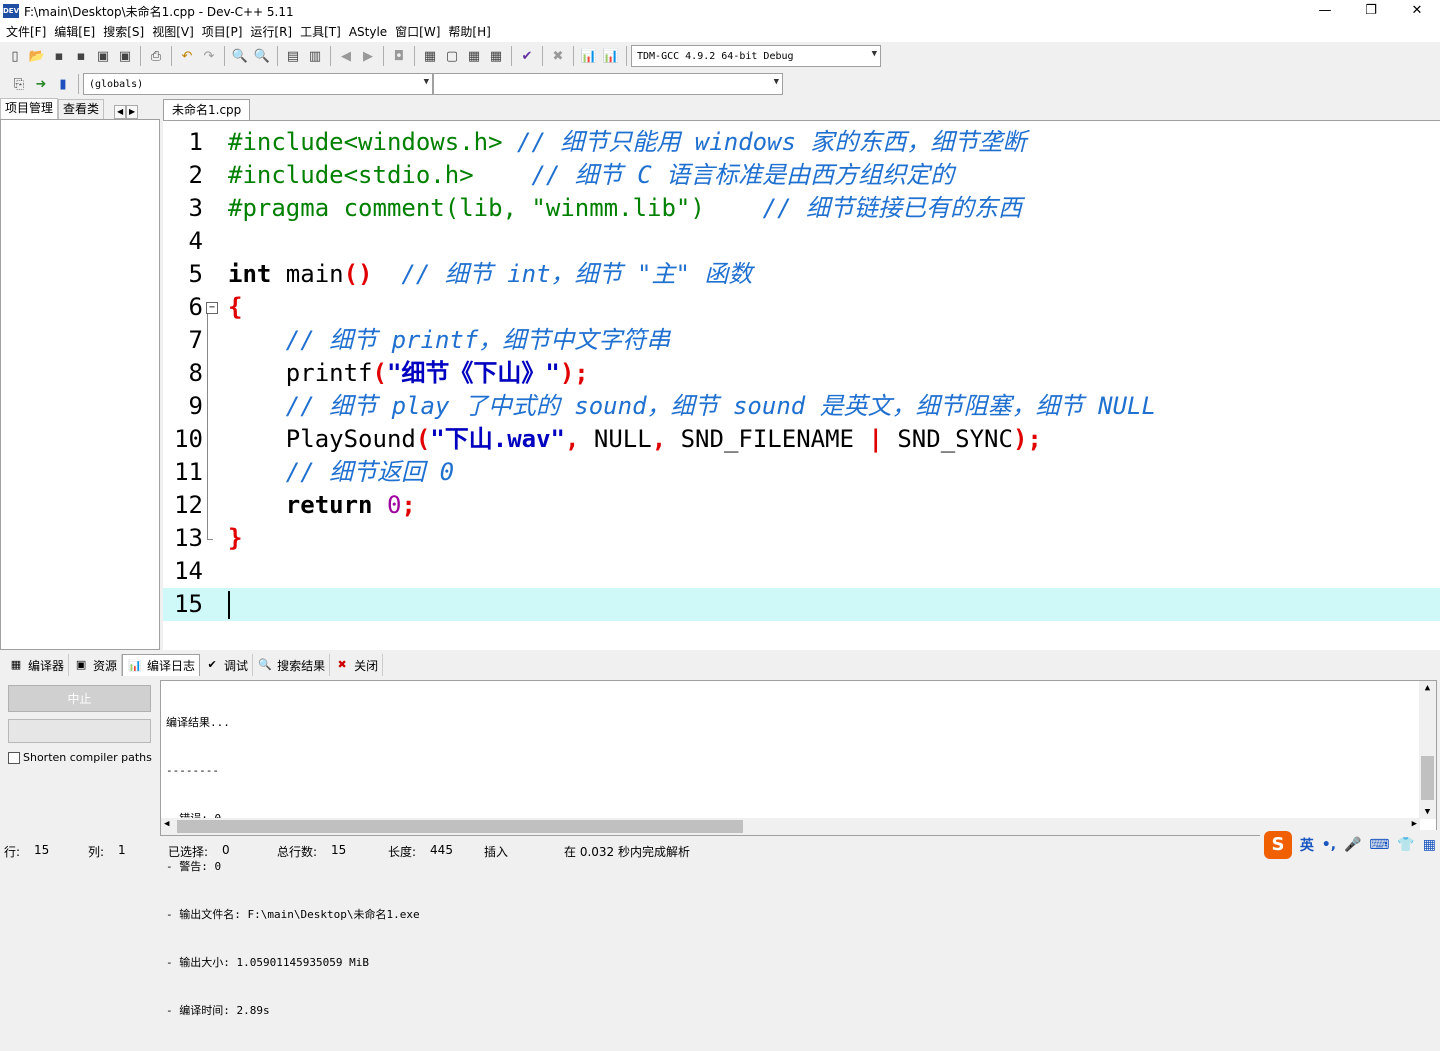 This screenshot has width=1440, height=1051. Describe the element at coordinates (207, 109) in the screenshot. I see `tab-file: 未命名1.cpp` at that location.